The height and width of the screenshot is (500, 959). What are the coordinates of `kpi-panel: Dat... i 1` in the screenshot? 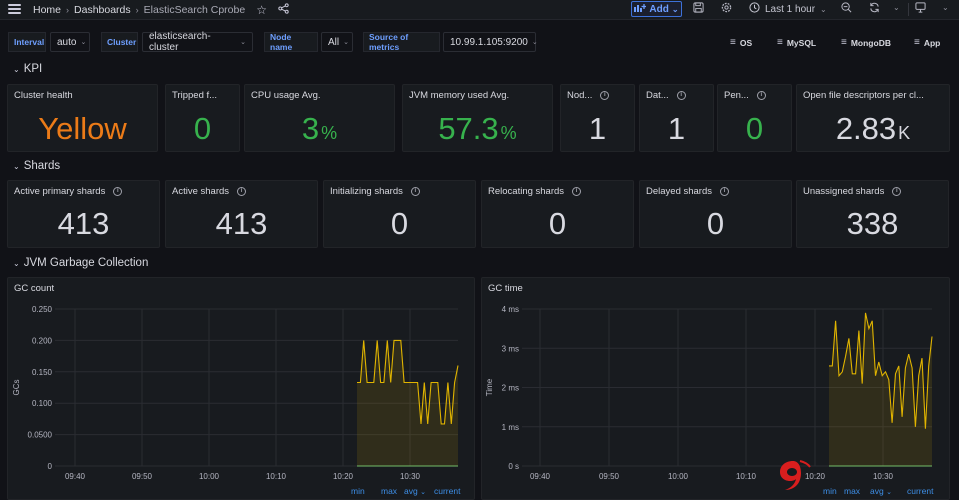 It's located at (676, 118).